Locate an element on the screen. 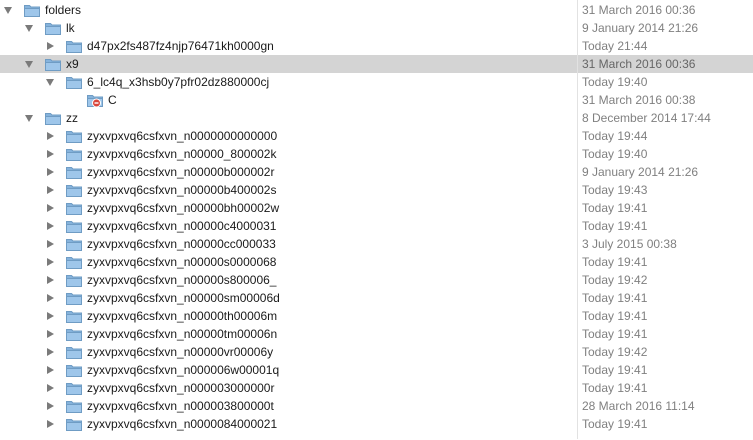 The width and height of the screenshot is (753, 440). file-name: zyxvpxvq6csfxvn_n00000b400002s is located at coordinates (182, 190).